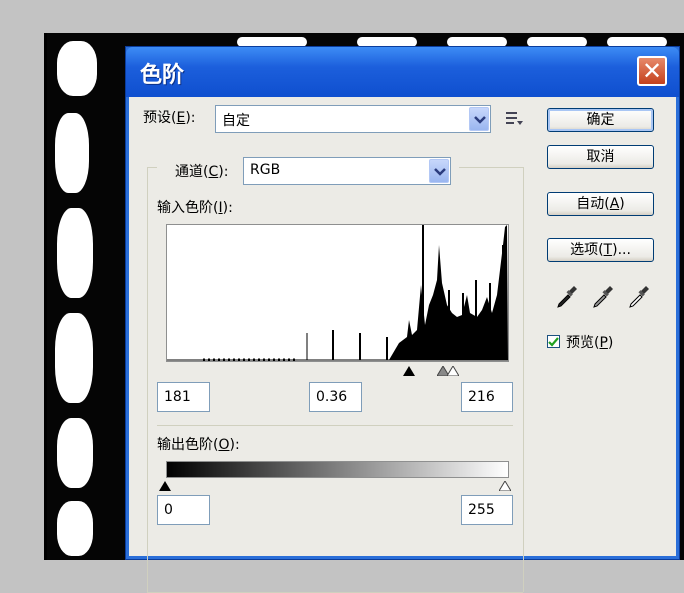 This screenshot has height=593, width=684. I want to click on output-black-slider-icon, so click(165, 487).